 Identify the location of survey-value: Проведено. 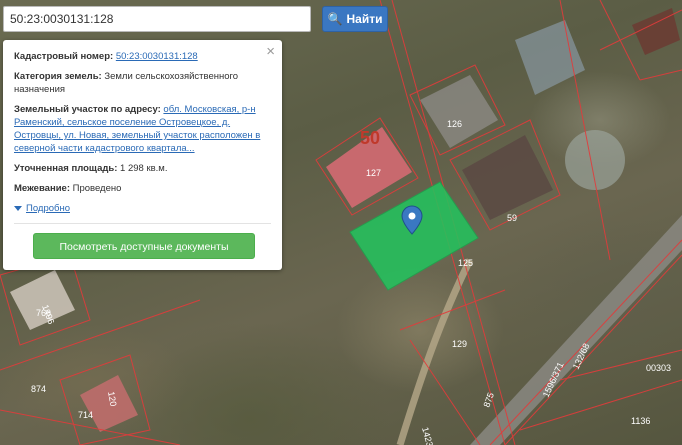
(97, 188).